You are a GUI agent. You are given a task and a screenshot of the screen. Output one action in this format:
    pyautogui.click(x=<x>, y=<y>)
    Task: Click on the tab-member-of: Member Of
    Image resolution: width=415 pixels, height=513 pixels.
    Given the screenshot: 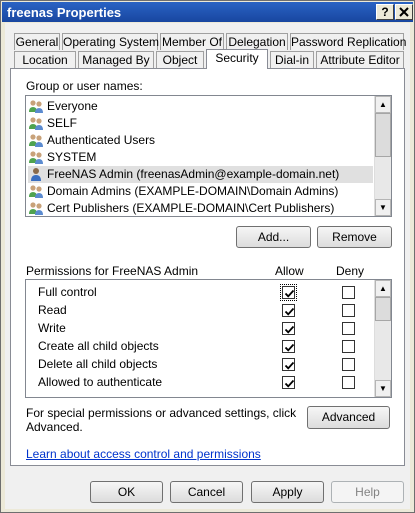 What is the action you would take?
    pyautogui.click(x=192, y=41)
    